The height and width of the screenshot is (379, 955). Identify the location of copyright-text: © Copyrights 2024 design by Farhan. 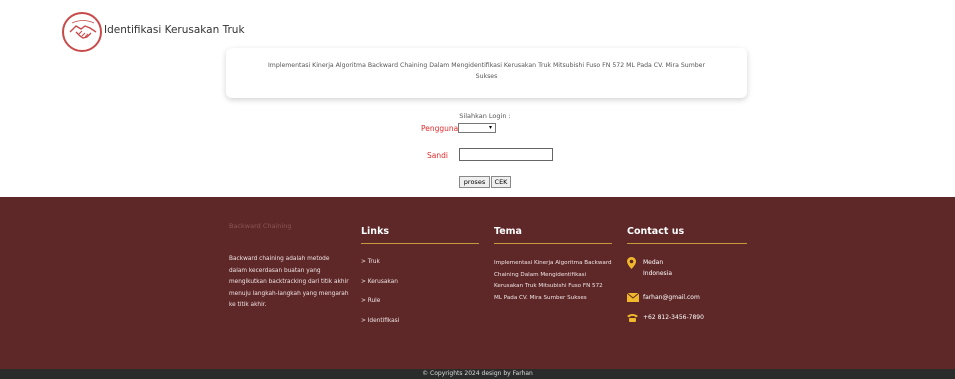
(477, 373).